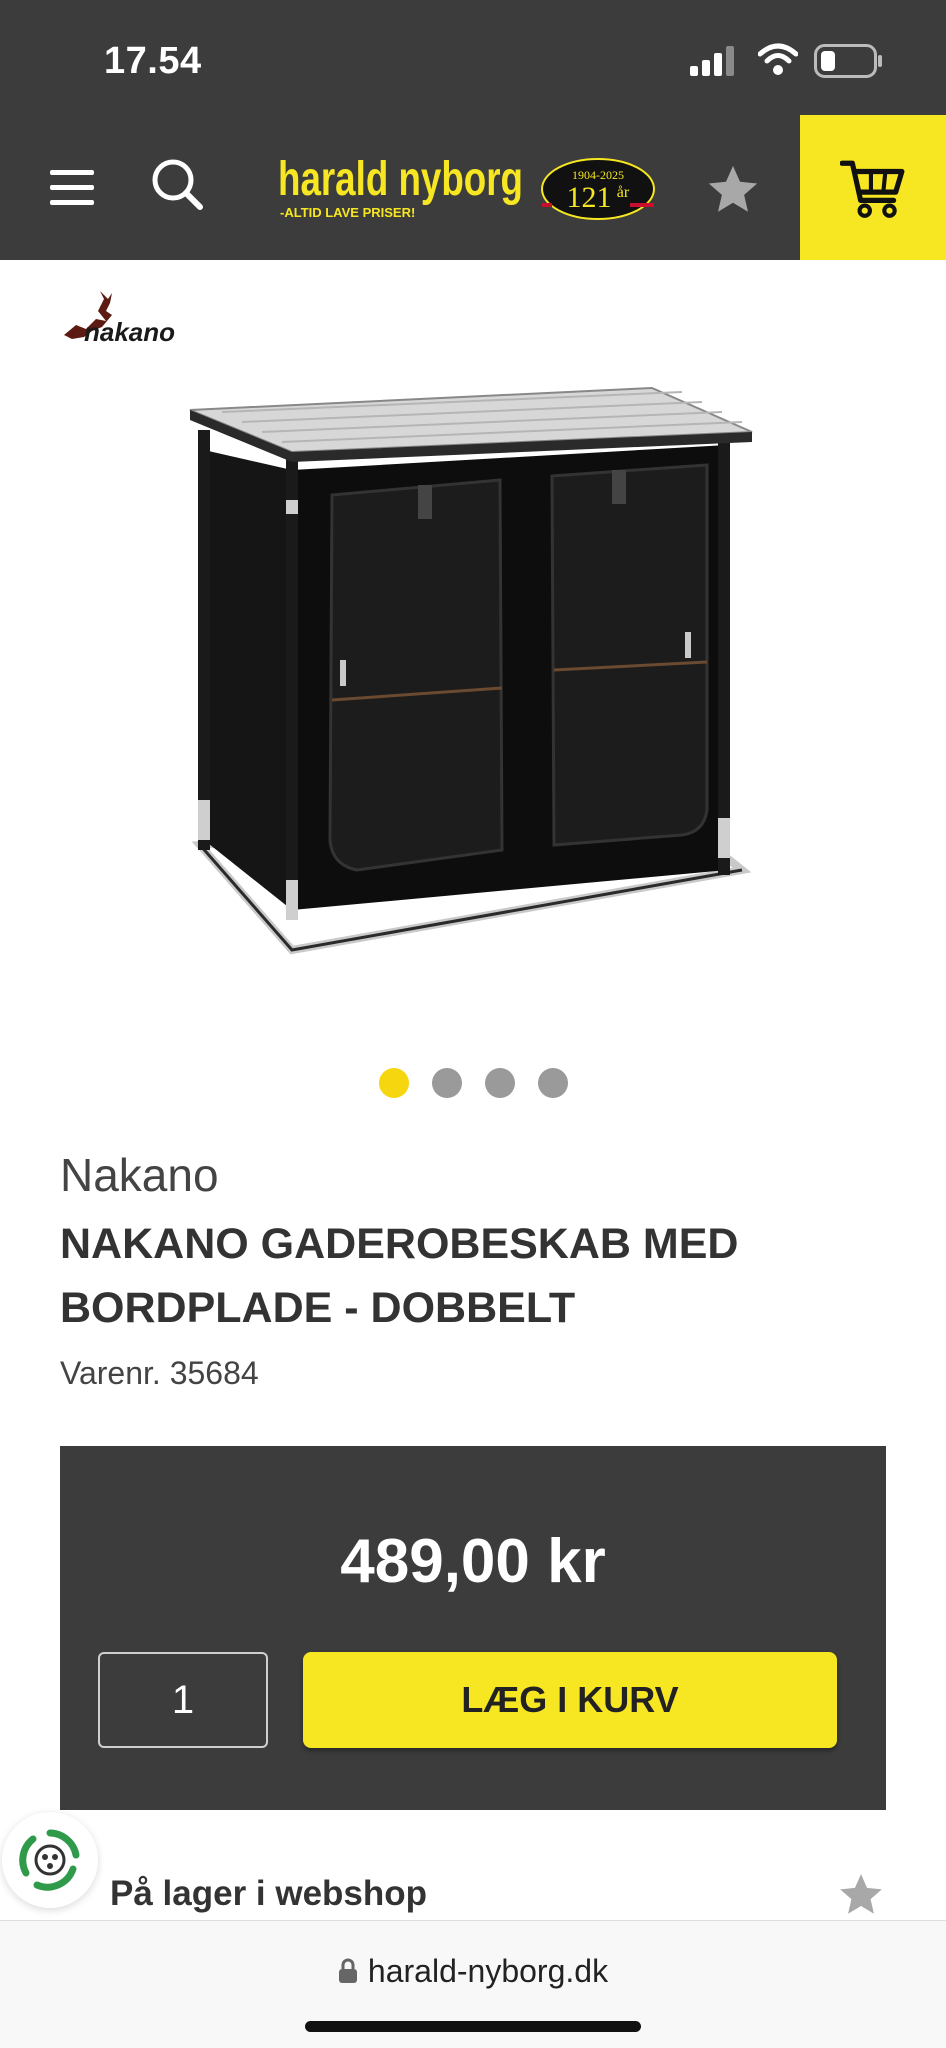 The height and width of the screenshot is (2048, 946). Describe the element at coordinates (570, 1700) in the screenshot. I see `add-to-cart-button: LÆG I KURV` at that location.